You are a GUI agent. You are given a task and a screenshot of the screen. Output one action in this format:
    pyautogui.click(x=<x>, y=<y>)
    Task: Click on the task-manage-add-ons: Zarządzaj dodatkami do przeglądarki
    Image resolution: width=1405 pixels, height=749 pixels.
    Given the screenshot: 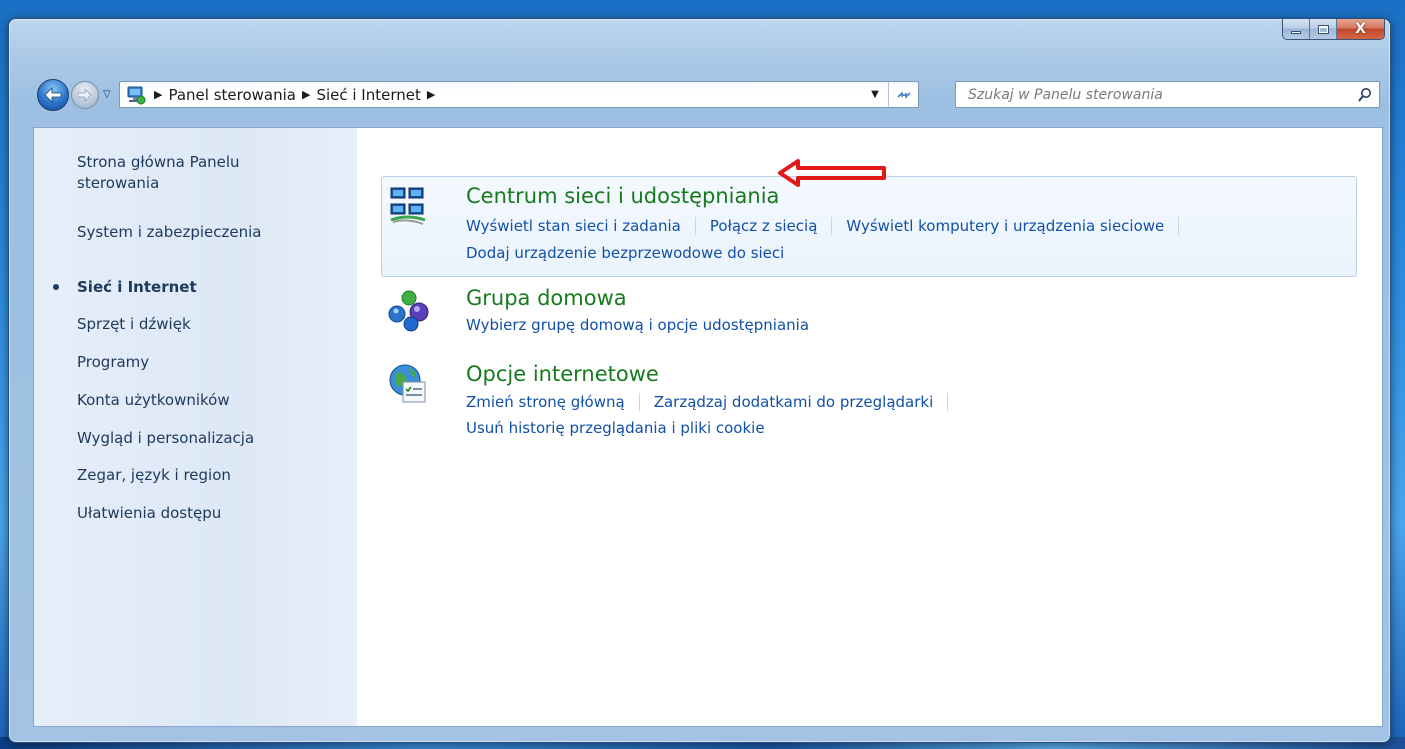 What is the action you would take?
    pyautogui.click(x=794, y=402)
    